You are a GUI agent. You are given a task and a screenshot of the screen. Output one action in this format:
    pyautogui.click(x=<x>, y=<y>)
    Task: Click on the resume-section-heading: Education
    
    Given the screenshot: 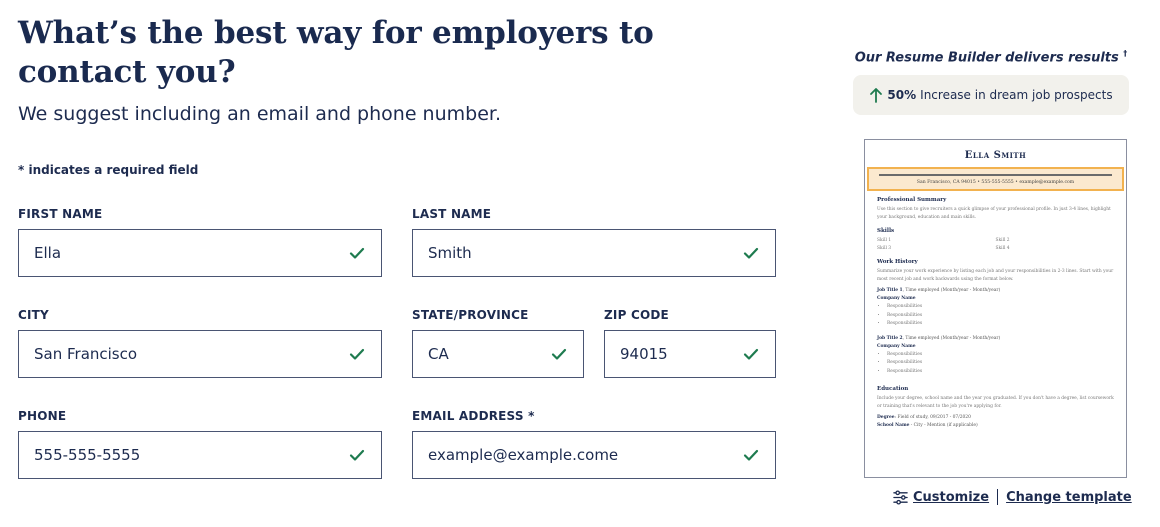 What is the action you would take?
    pyautogui.click(x=893, y=389)
    